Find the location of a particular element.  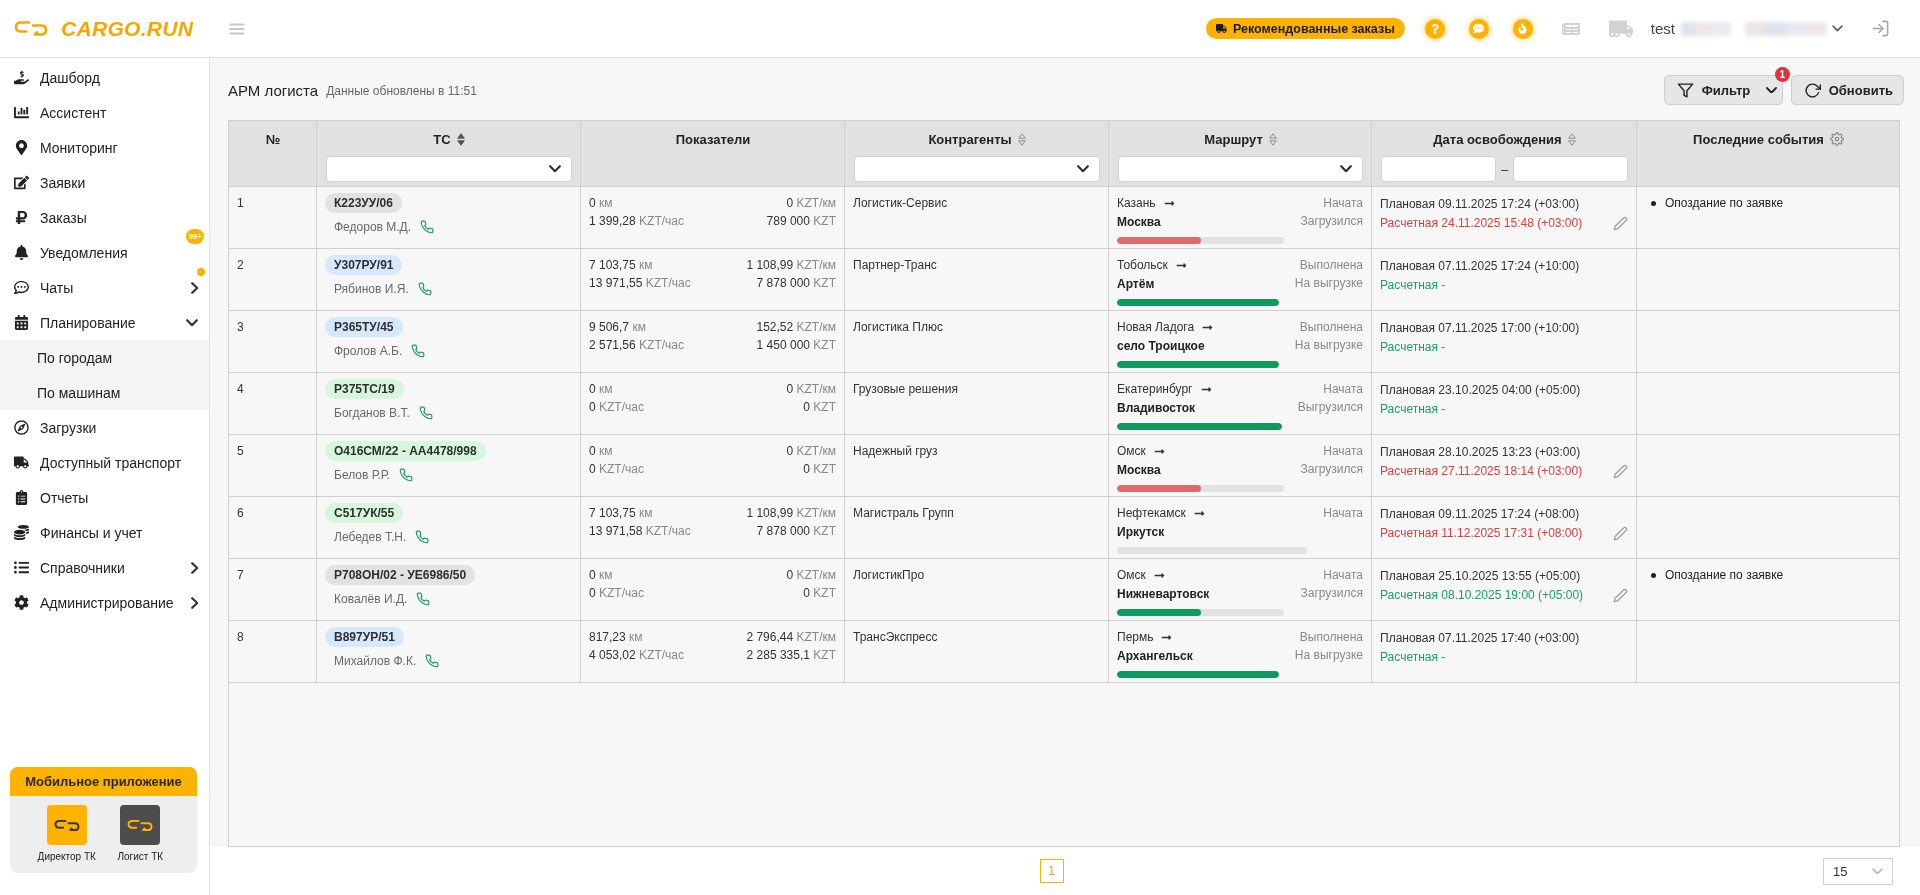

date-from-field is located at coordinates (1438, 169).